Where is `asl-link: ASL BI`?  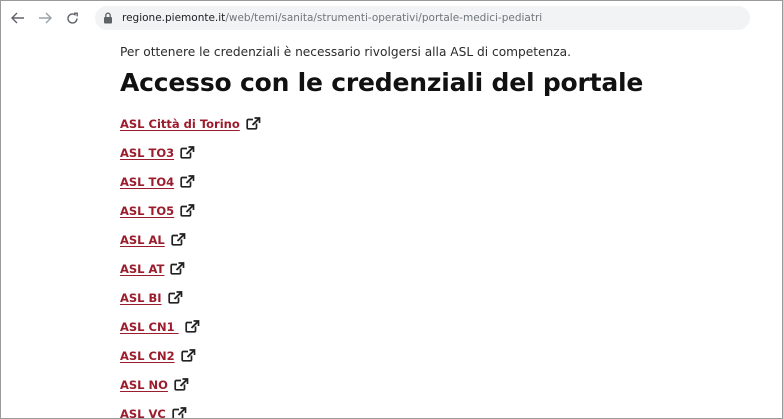 asl-link: ASL BI is located at coordinates (141, 298).